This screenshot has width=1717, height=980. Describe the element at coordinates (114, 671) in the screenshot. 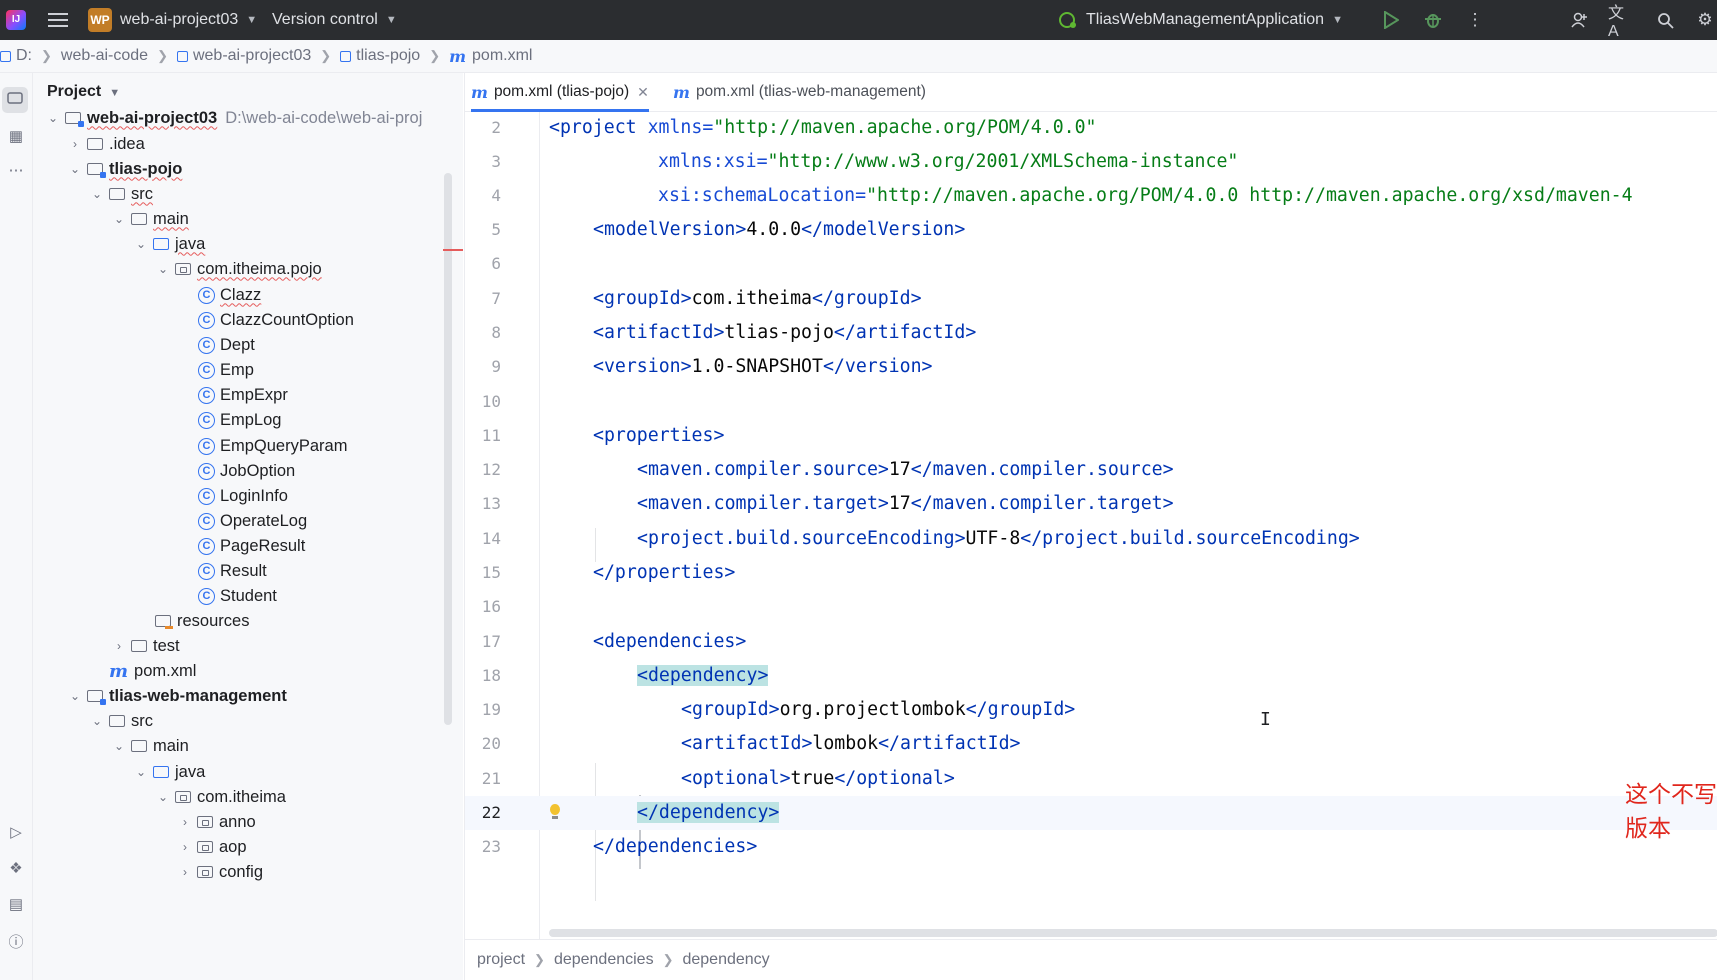

I see `tree-item-pom-xml: m pom.xml` at that location.